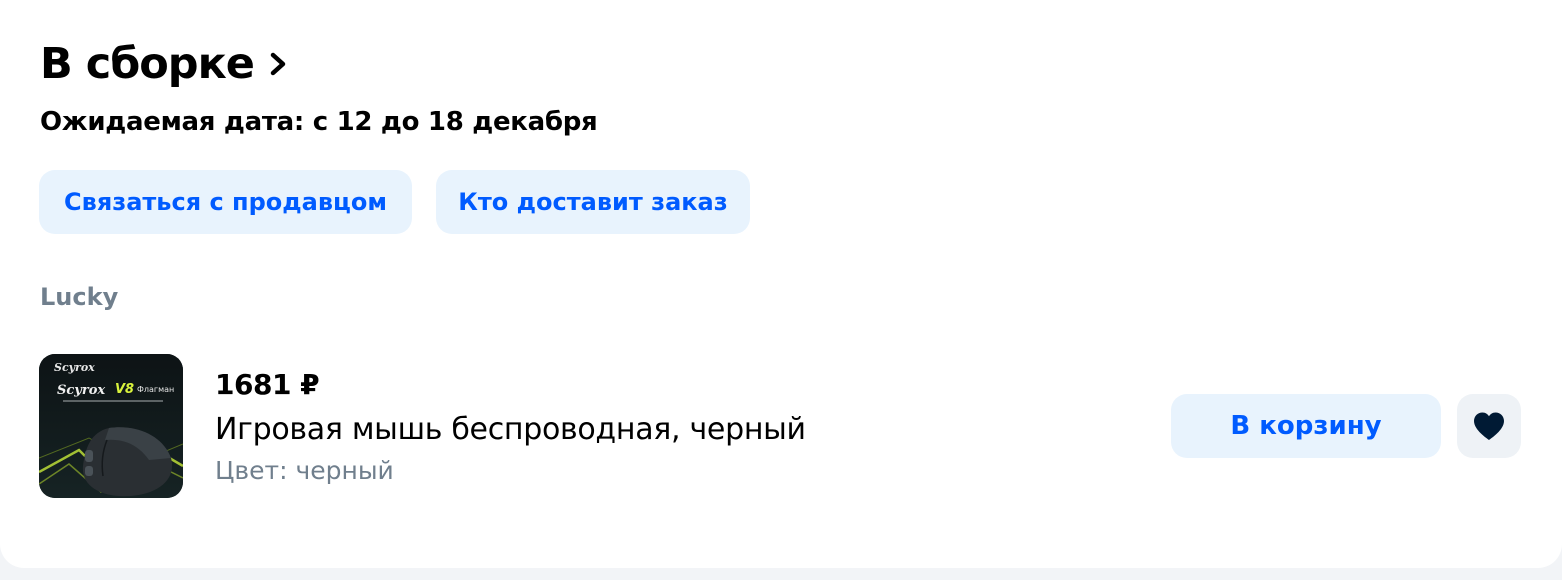  Describe the element at coordinates (111, 426) in the screenshot. I see `product-image: Scyrox Scyrox V8 Флагман` at that location.